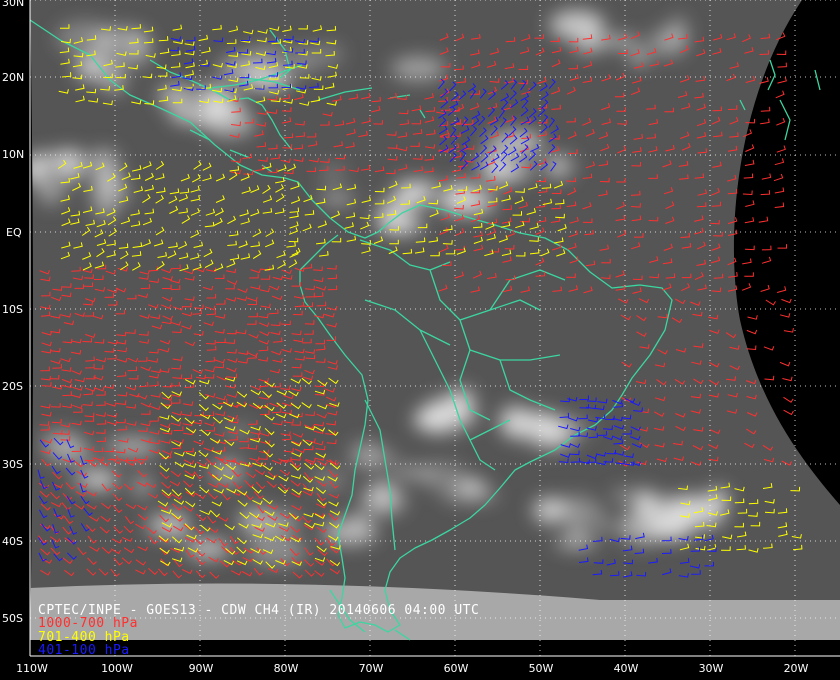 This screenshot has width=840, height=680. Describe the element at coordinates (456, 668) in the screenshot. I see `lon-label: 60W` at that location.